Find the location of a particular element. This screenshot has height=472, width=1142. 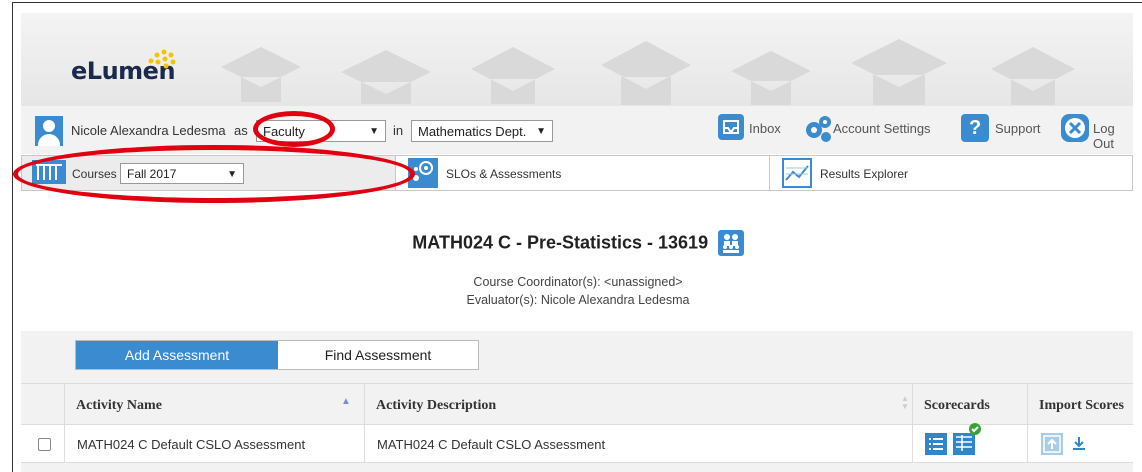

sort-both-icon: ▲ ▼ is located at coordinates (905, 403).